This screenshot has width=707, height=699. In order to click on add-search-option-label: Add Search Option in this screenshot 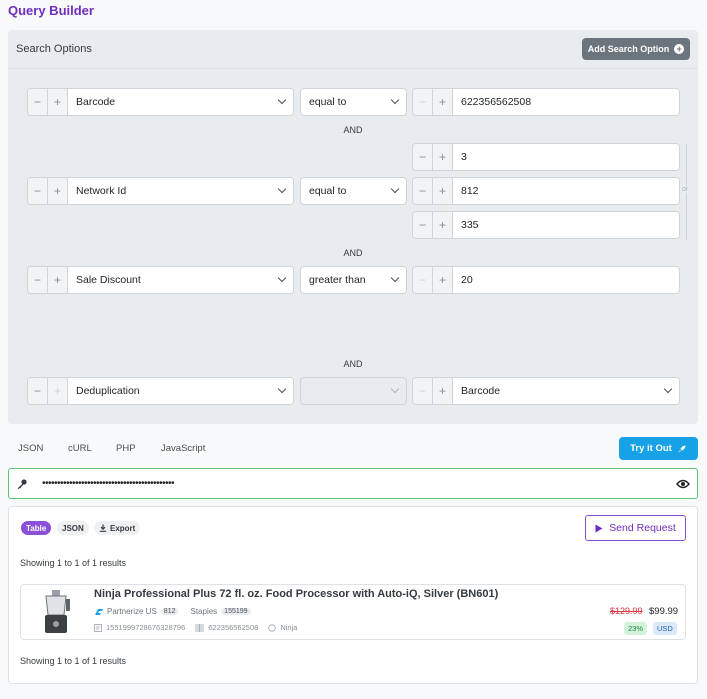, I will do `click(628, 49)`.